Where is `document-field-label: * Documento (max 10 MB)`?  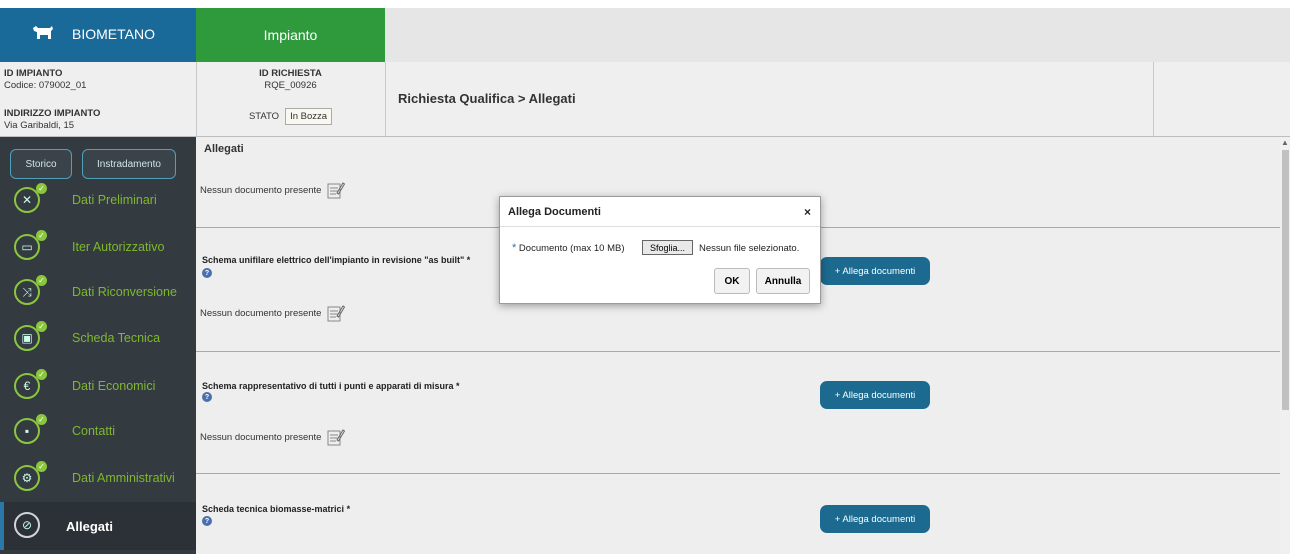 document-field-label: * Documento (max 10 MB) is located at coordinates (568, 248).